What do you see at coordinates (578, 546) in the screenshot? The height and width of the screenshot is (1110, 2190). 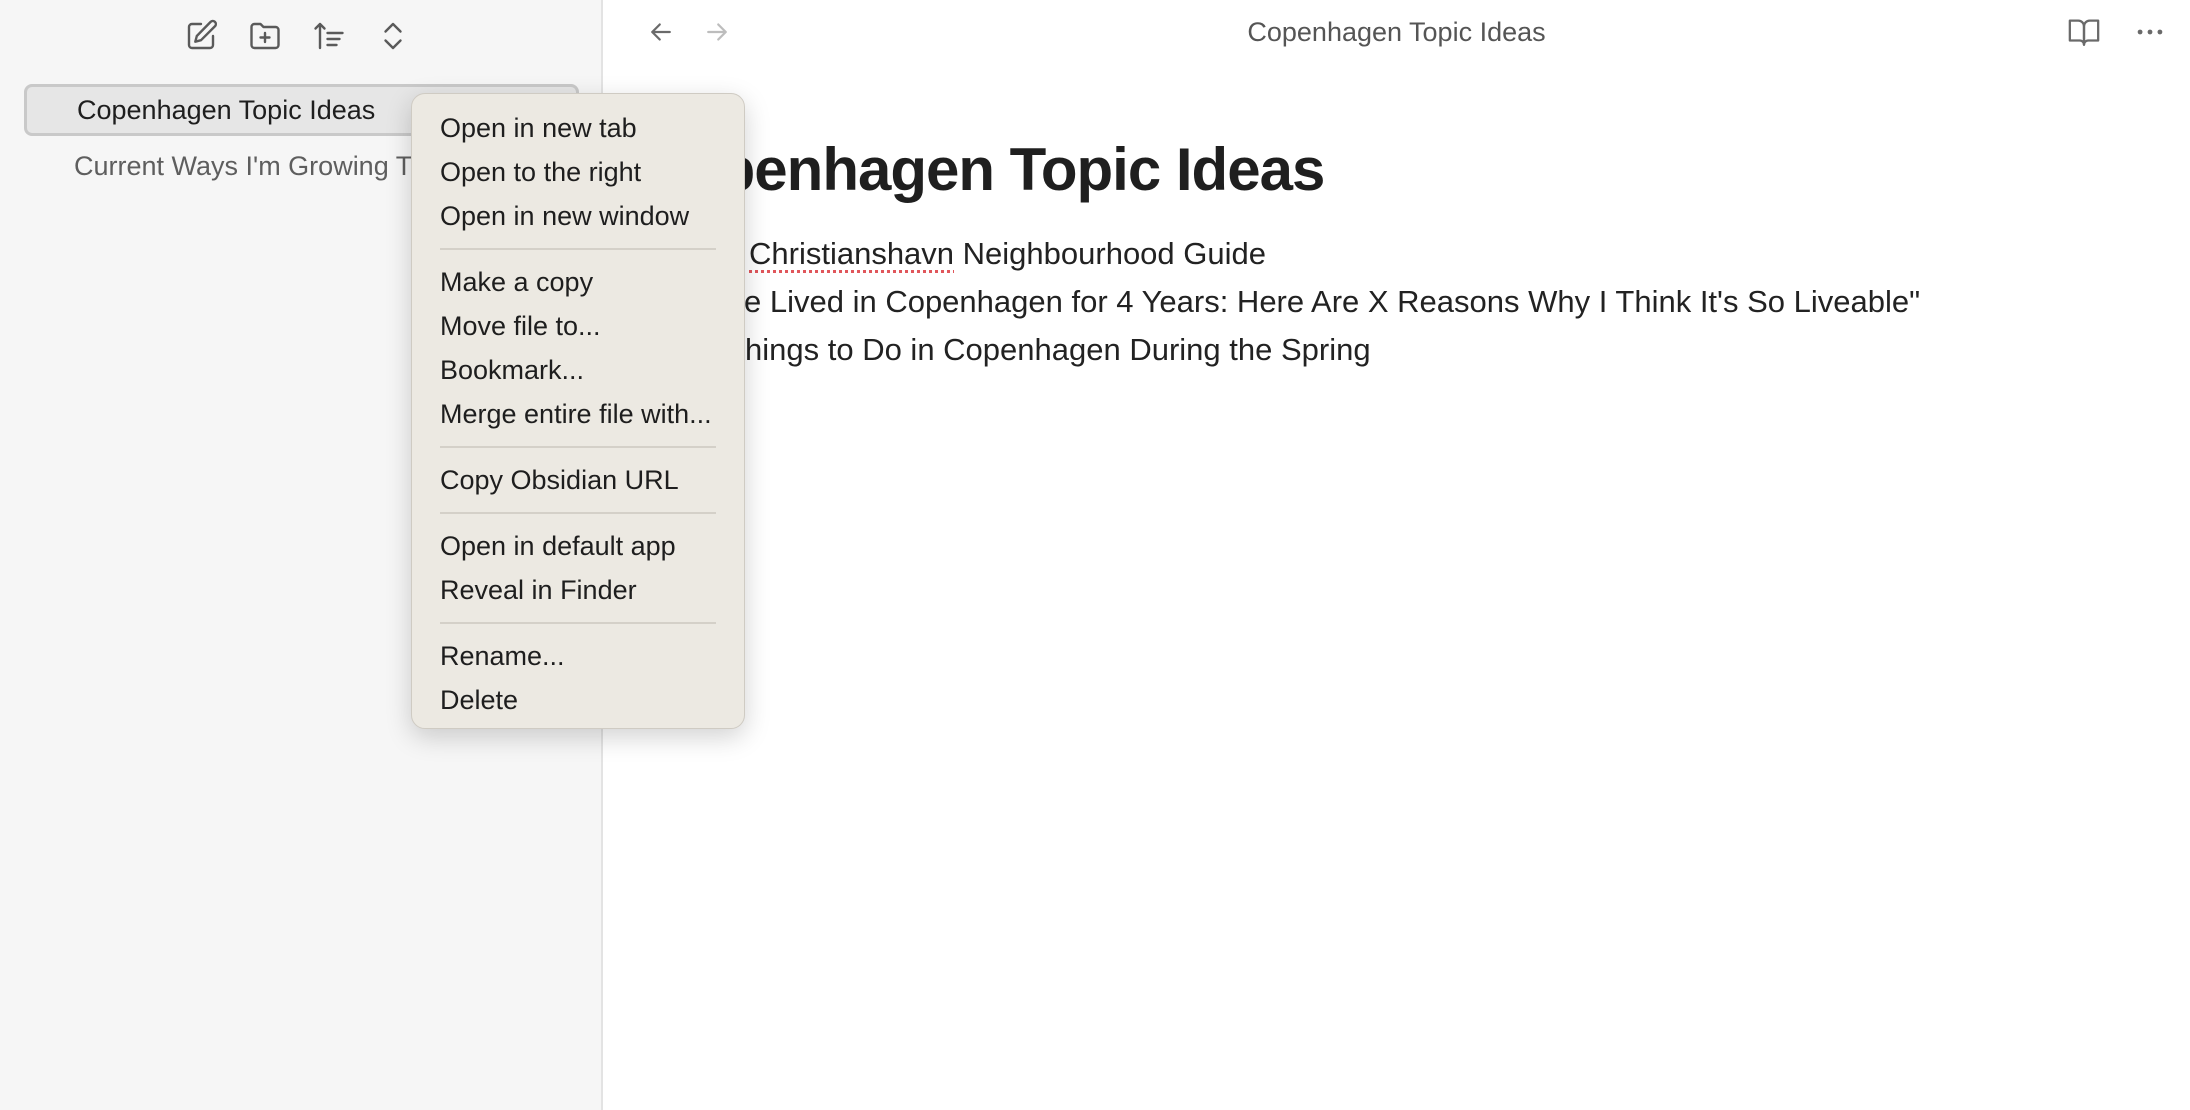 I see `menu-item-open-default-app: Open in default app` at bounding box center [578, 546].